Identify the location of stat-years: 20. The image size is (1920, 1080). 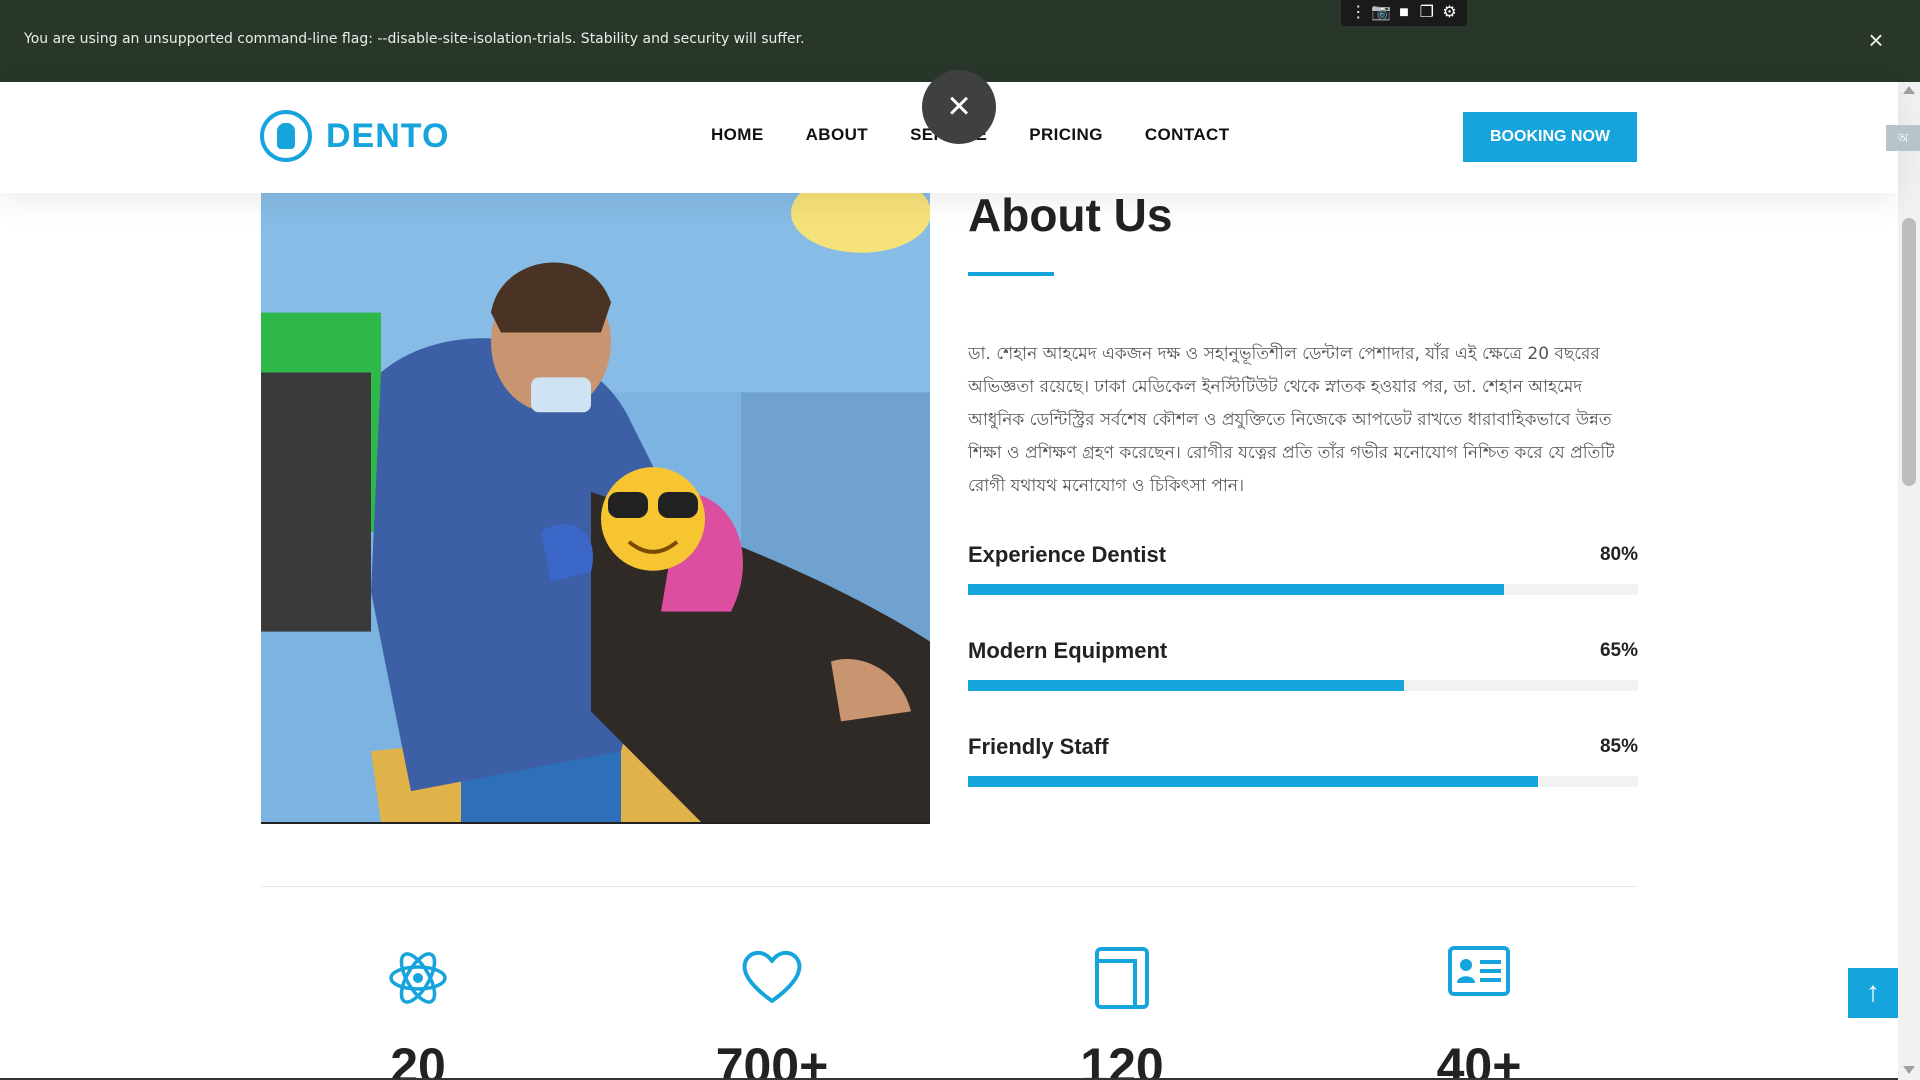
(418, 1012).